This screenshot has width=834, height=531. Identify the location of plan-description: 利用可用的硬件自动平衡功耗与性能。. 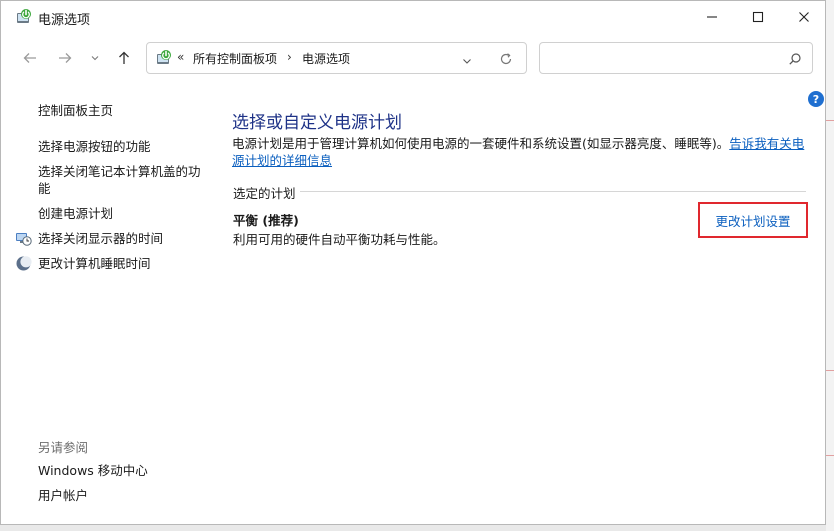
(339, 239).